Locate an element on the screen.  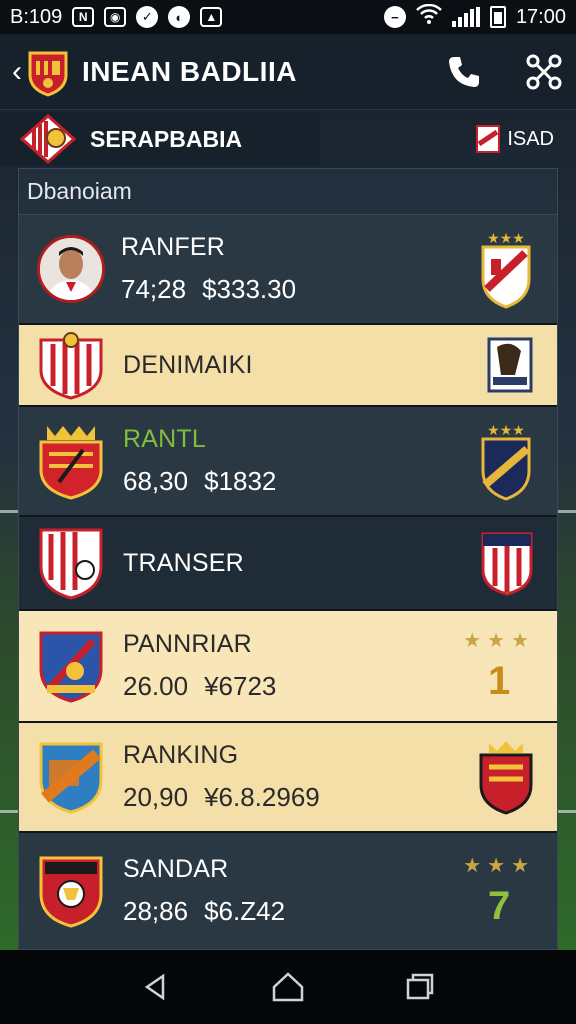
system-nav-bar is located at coordinates (288, 987).